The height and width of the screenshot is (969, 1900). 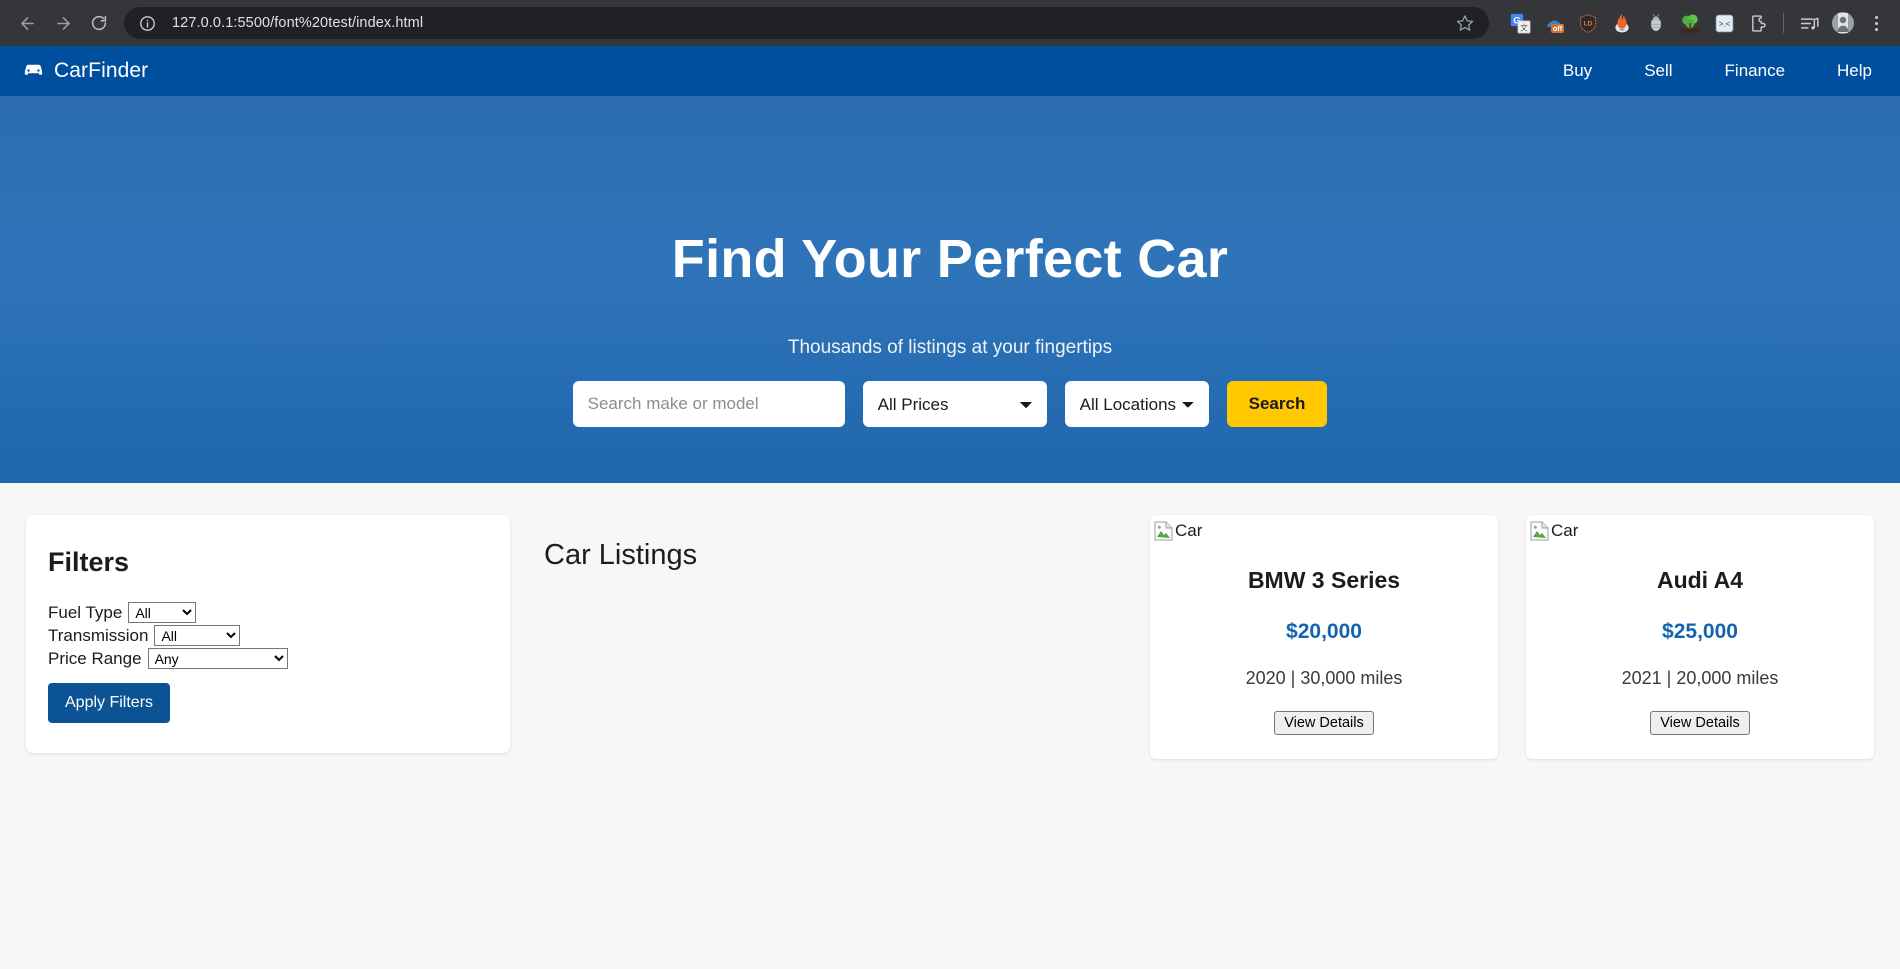 What do you see at coordinates (63, 23) in the screenshot?
I see `forward-button` at bounding box center [63, 23].